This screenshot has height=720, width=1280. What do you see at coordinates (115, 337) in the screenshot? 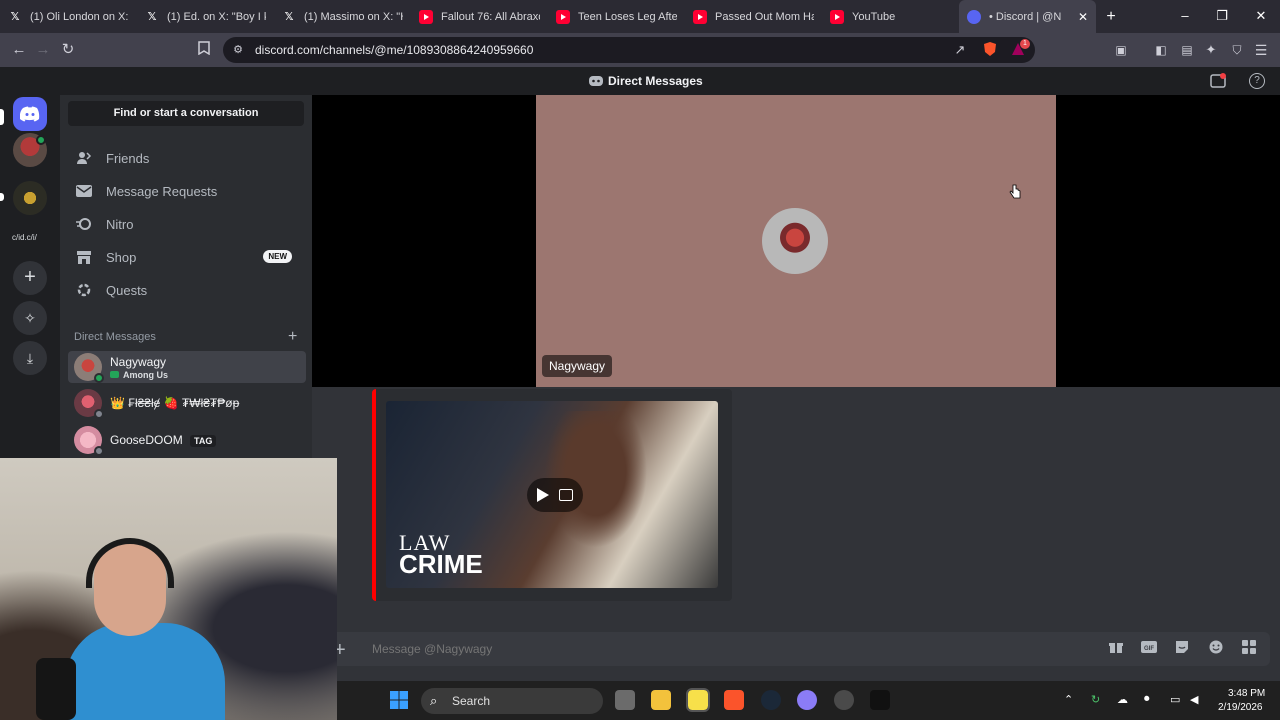
I see `dm-section-header: Direct Messages` at bounding box center [115, 337].